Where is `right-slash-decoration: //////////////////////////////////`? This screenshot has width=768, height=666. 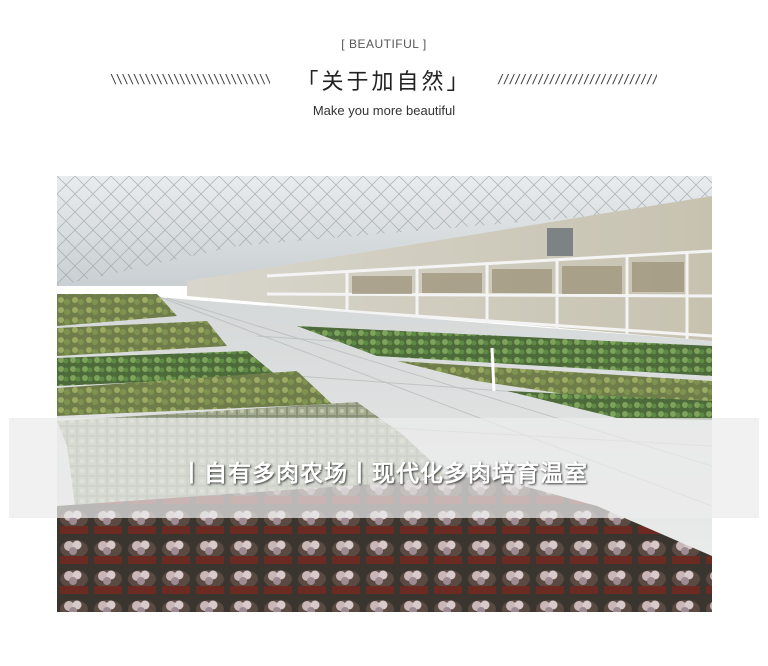 right-slash-decoration: ////////////////////////////////// is located at coordinates (577, 79).